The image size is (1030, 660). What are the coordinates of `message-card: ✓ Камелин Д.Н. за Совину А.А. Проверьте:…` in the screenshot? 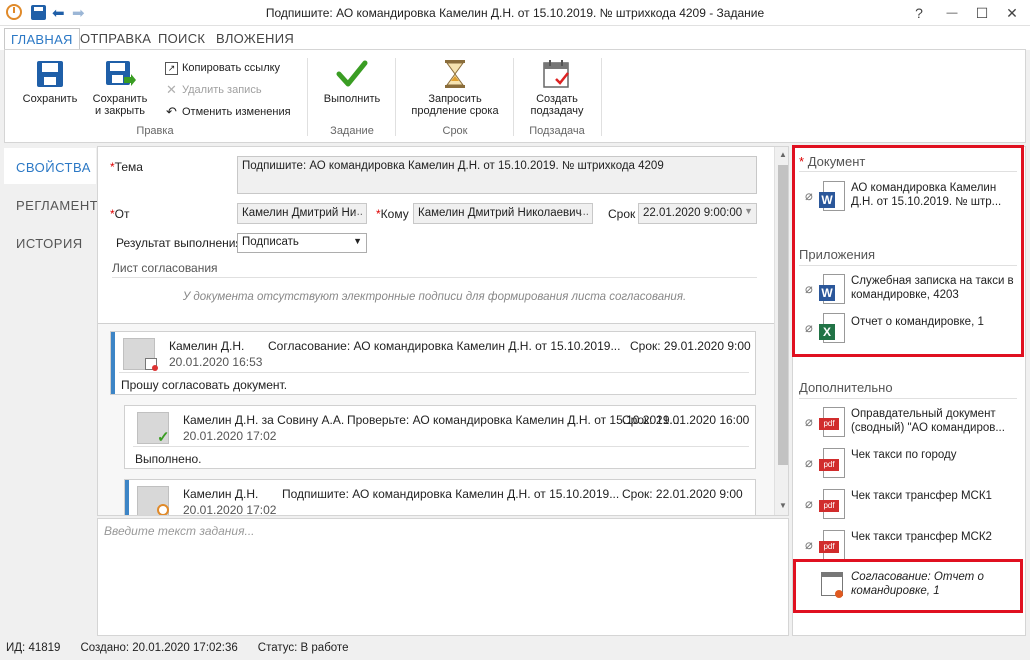 It's located at (440, 437).